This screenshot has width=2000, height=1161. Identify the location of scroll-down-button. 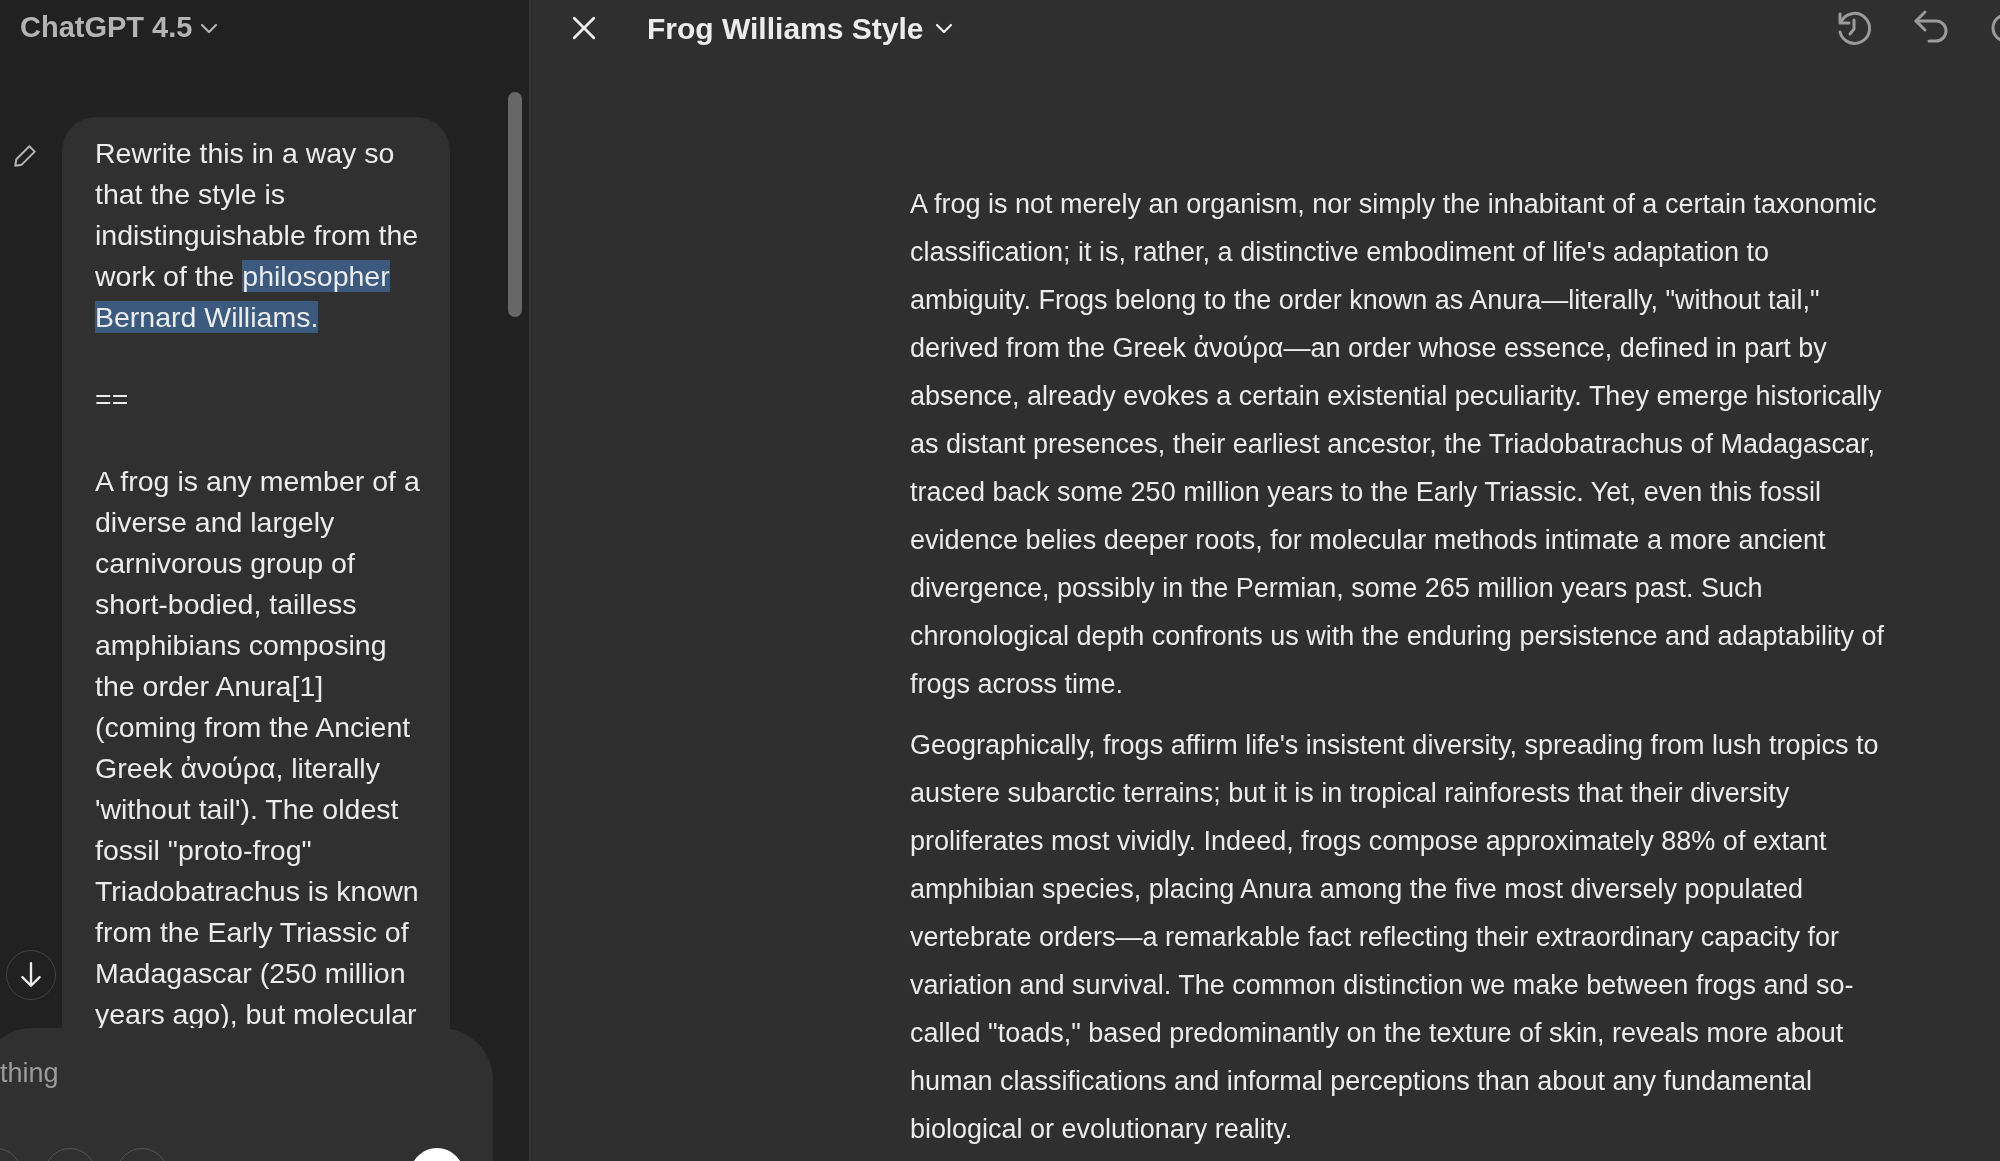
(31, 975).